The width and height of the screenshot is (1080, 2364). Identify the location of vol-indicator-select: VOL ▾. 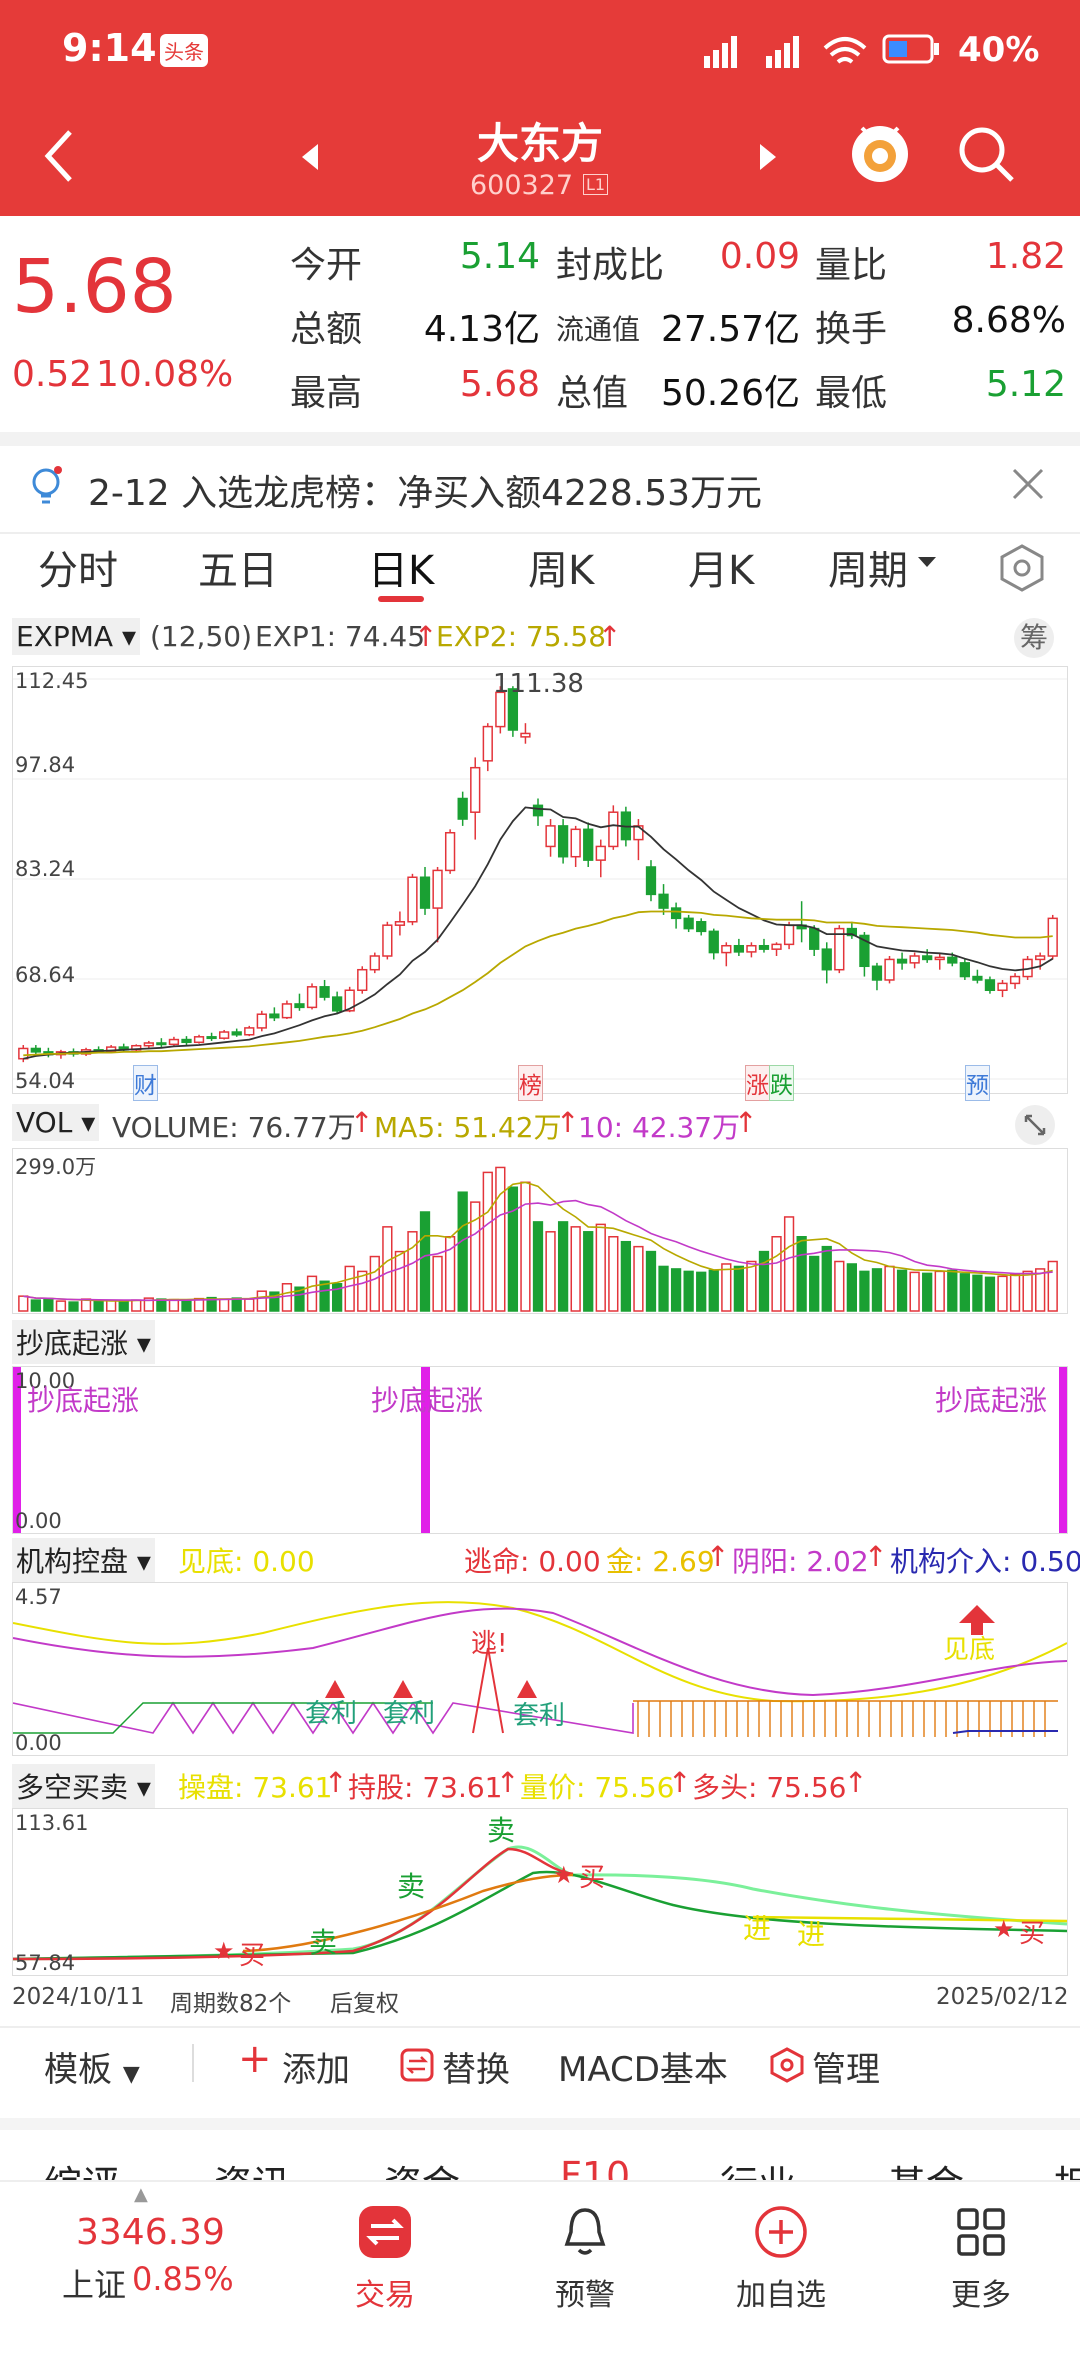
(56, 1122).